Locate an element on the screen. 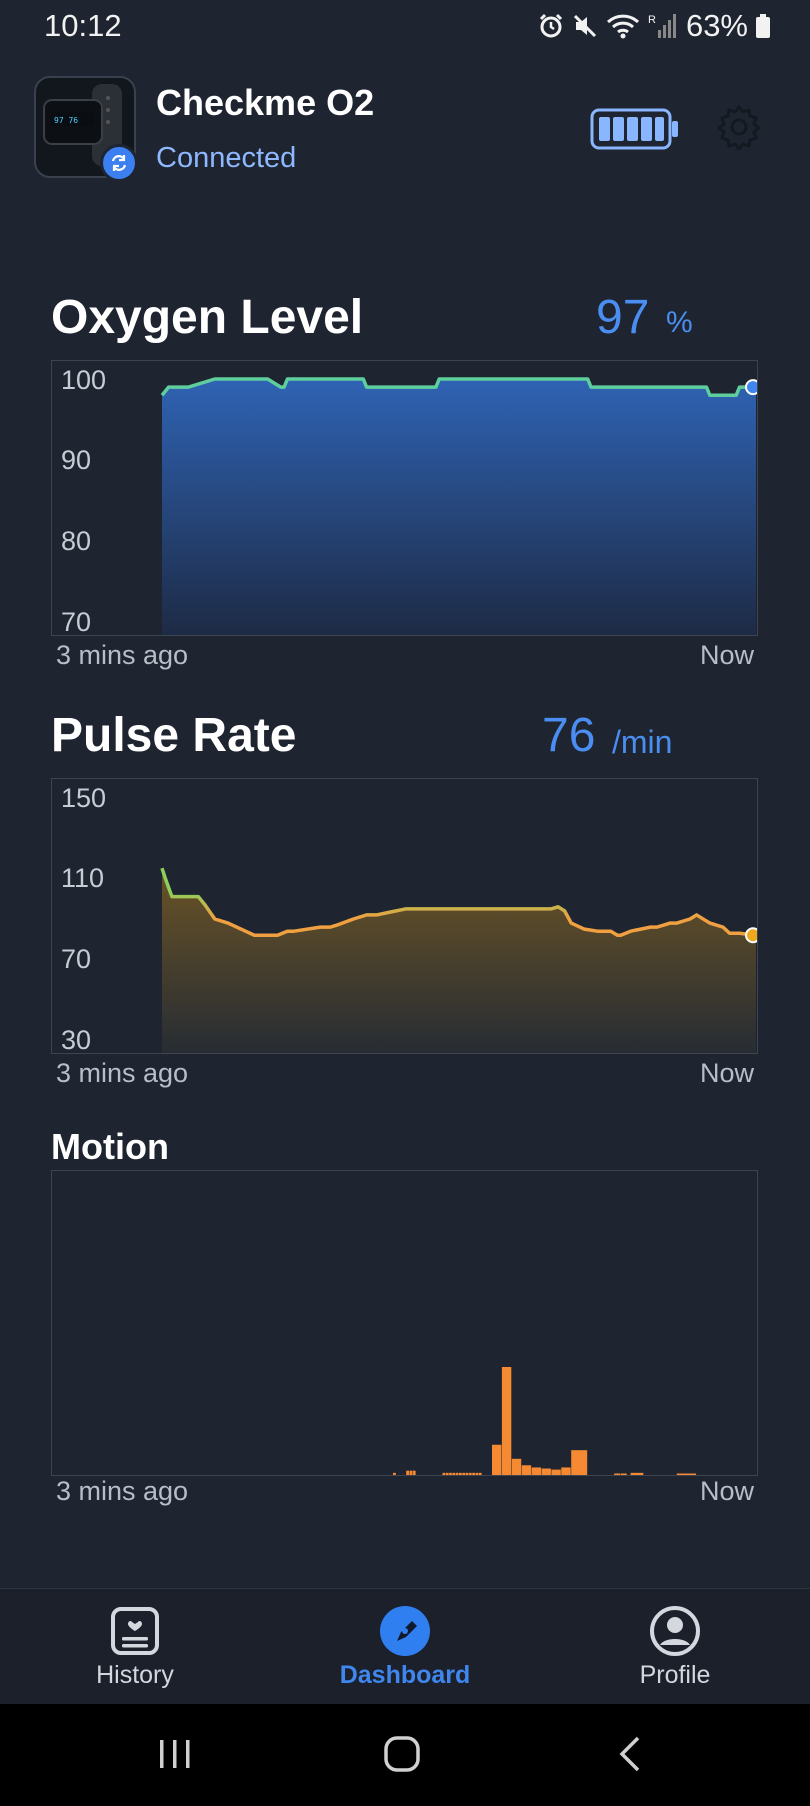 This screenshot has height=1806, width=810. oxygen-chart-svg is located at coordinates (458, 506).